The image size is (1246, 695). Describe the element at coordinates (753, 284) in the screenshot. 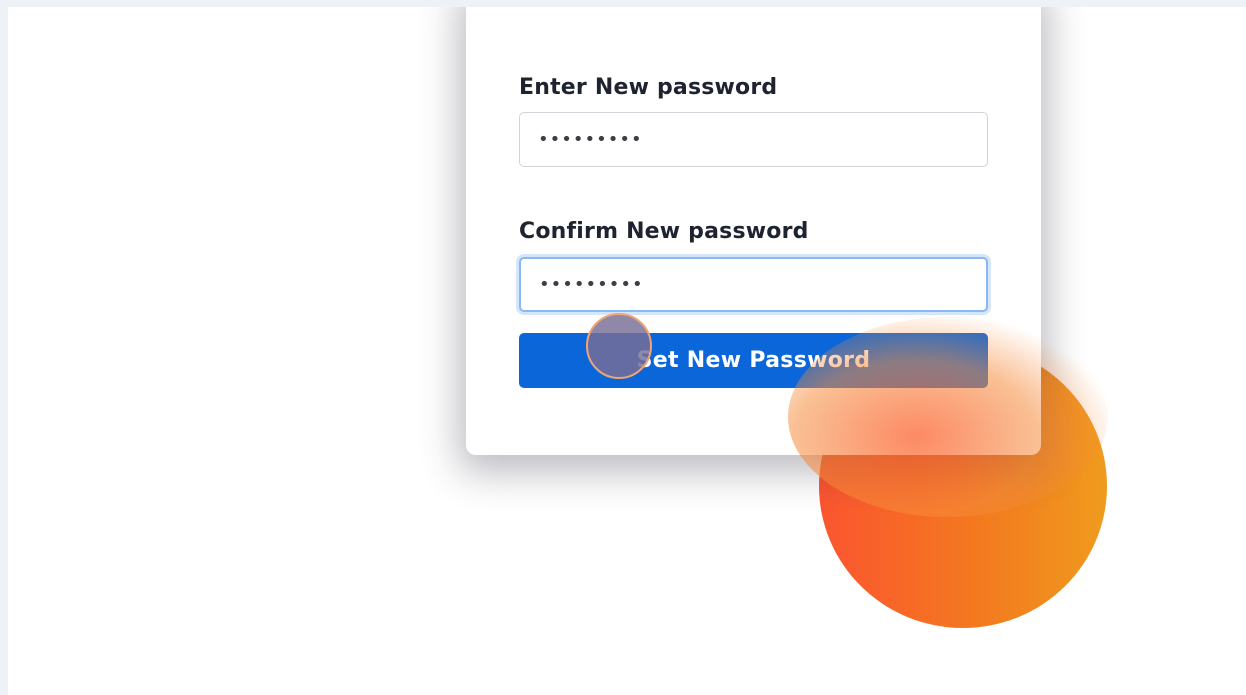

I see `confirm-password-input` at that location.